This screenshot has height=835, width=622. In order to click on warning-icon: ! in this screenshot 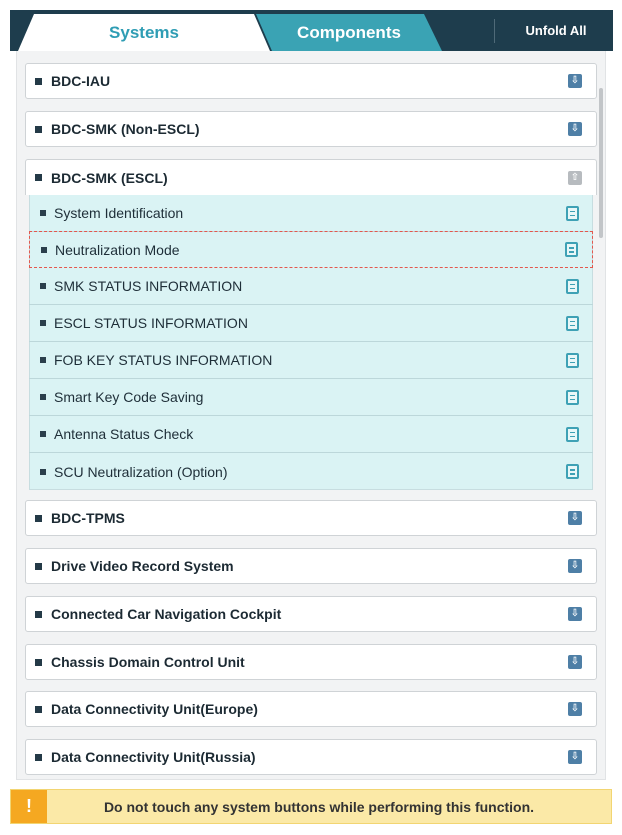, I will do `click(29, 806)`.